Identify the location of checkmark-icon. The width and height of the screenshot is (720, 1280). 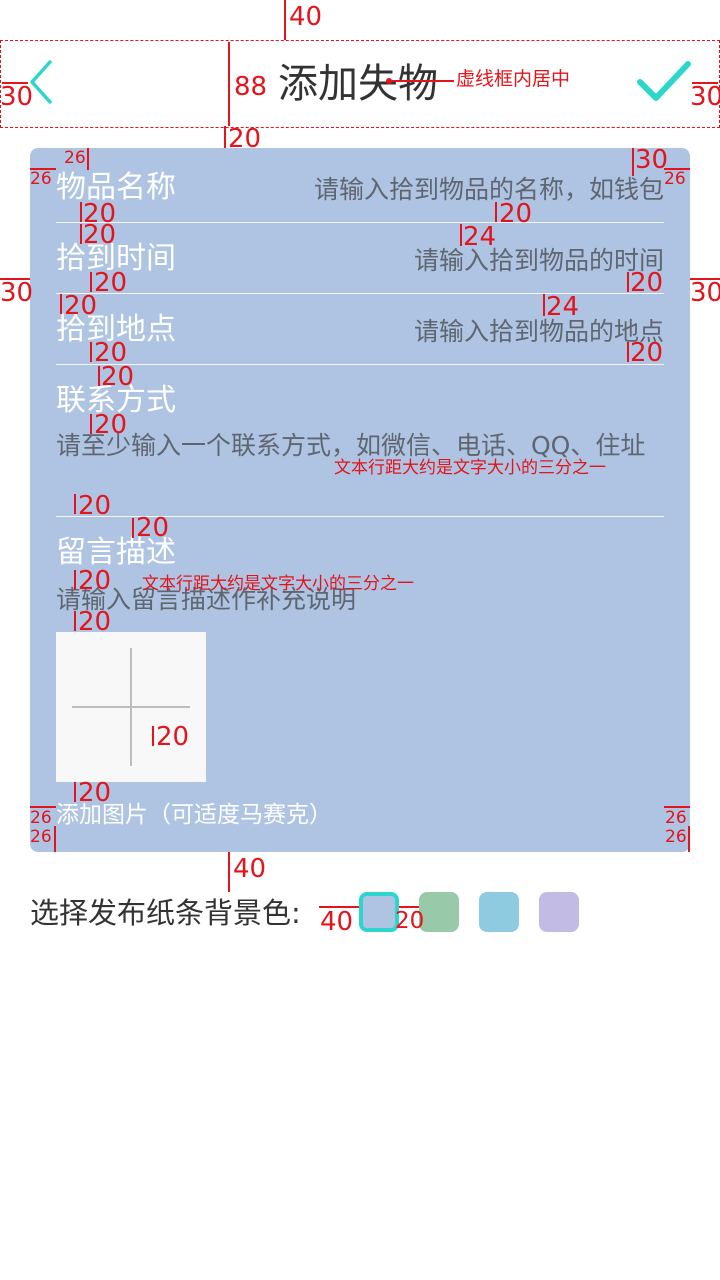
(664, 81).